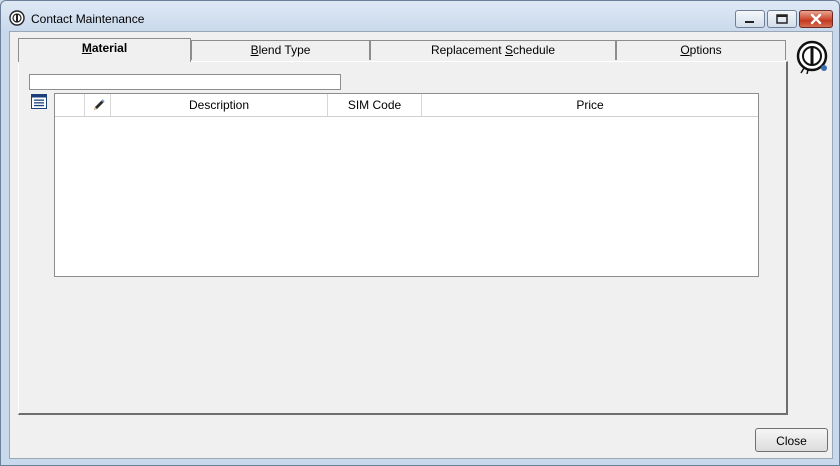 Image resolution: width=840 pixels, height=466 pixels. I want to click on tab-replacement-schedule-prefix: Replacement, so click(467, 50).